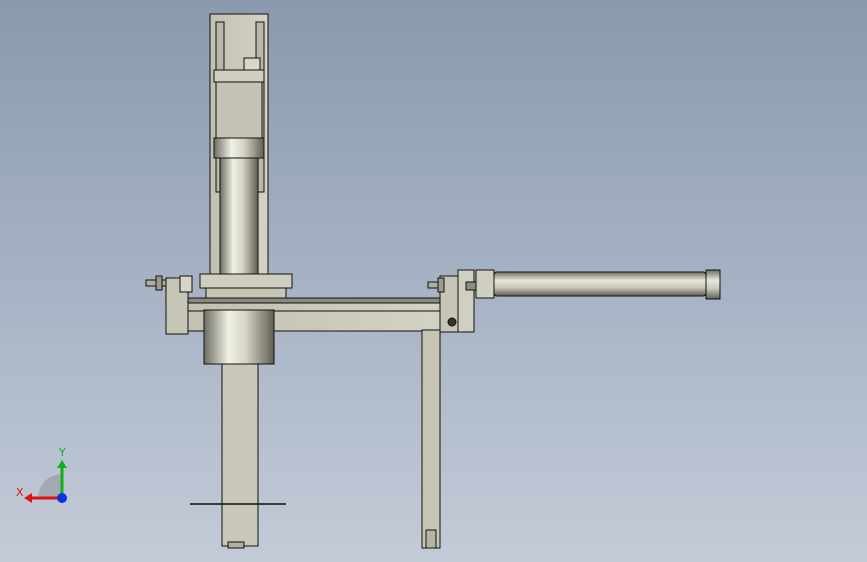 The width and height of the screenshot is (867, 562). I want to click on motor-block, so click(239, 108).